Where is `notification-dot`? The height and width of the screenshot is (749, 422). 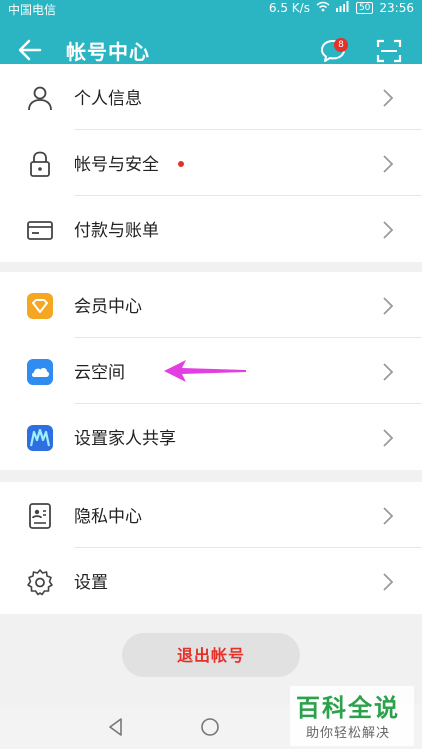
notification-dot is located at coordinates (181, 164).